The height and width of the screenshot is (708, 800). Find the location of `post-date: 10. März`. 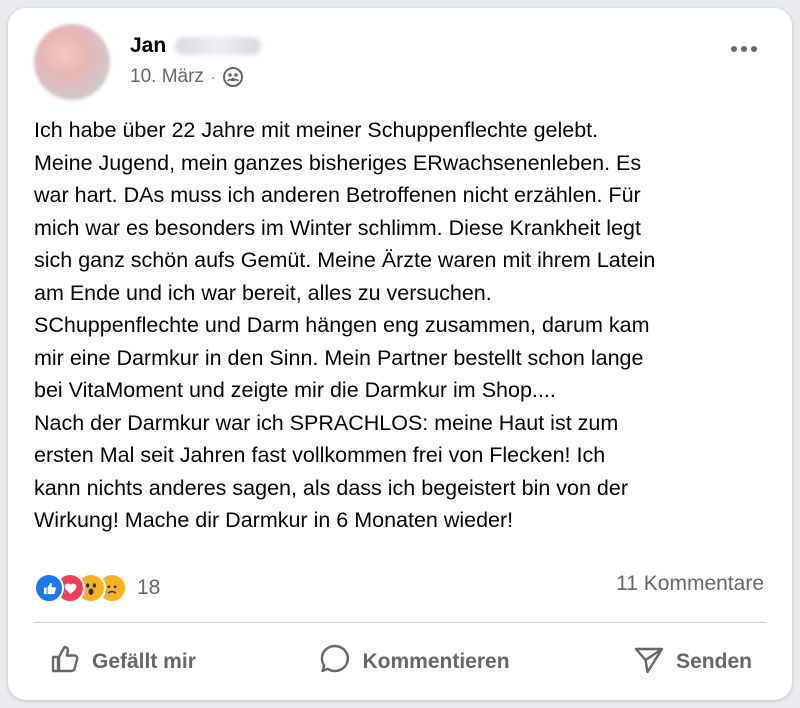

post-date: 10. März is located at coordinates (167, 77).